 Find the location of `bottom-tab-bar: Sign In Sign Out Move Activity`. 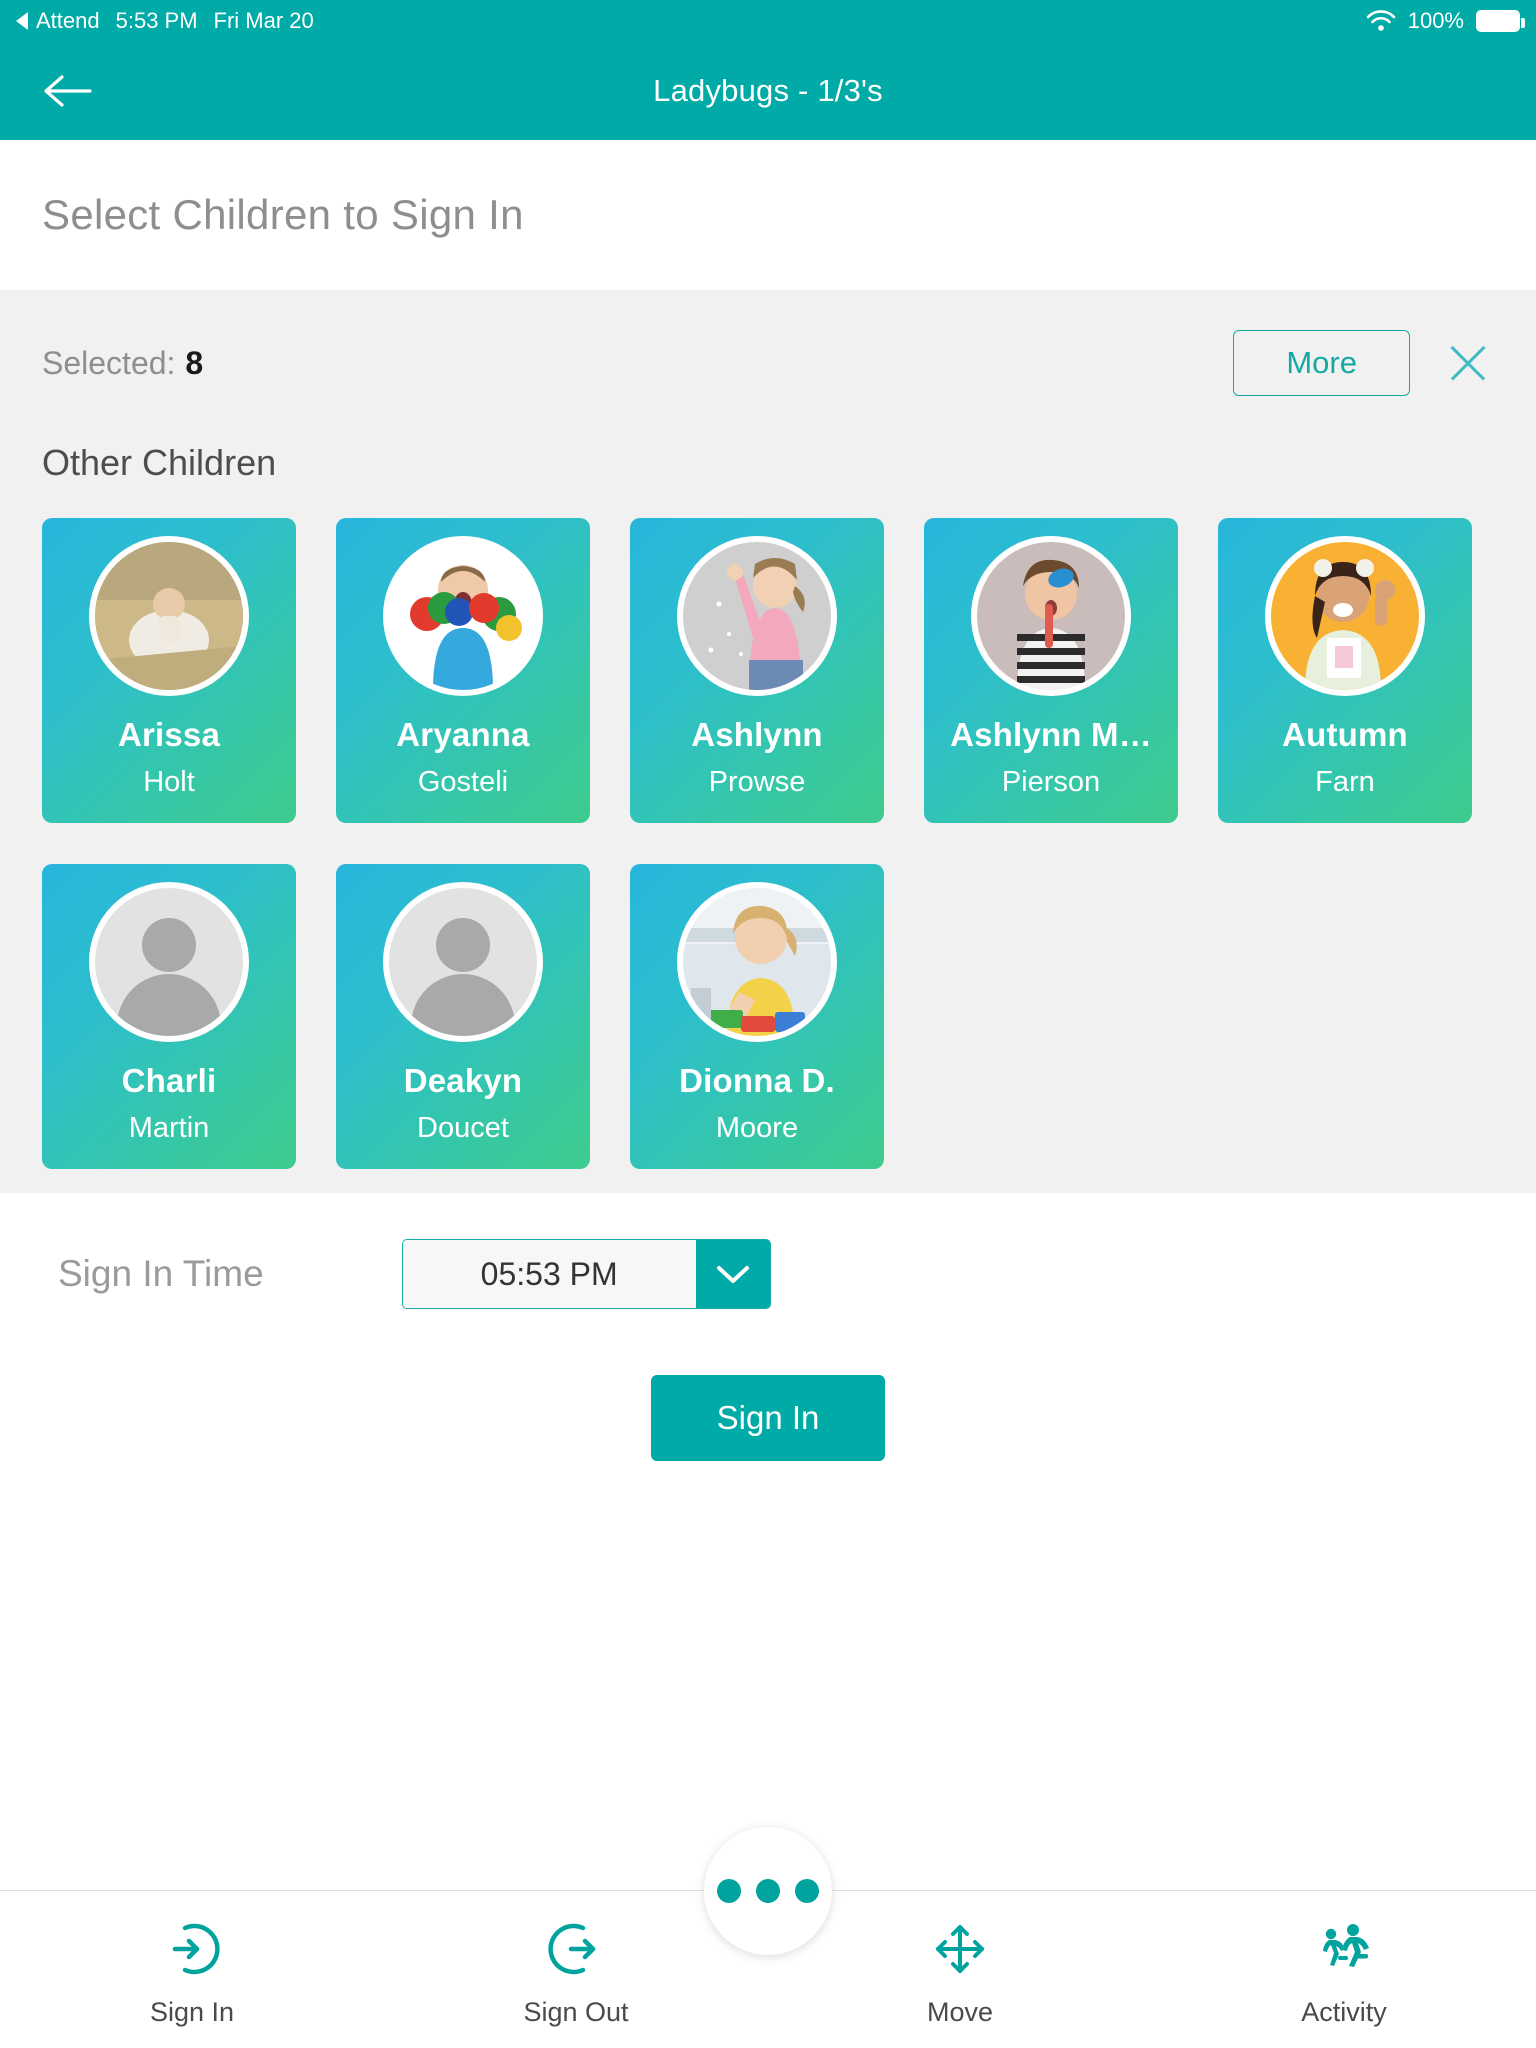

bottom-tab-bar: Sign In Sign Out Move Activity is located at coordinates (768, 1937).